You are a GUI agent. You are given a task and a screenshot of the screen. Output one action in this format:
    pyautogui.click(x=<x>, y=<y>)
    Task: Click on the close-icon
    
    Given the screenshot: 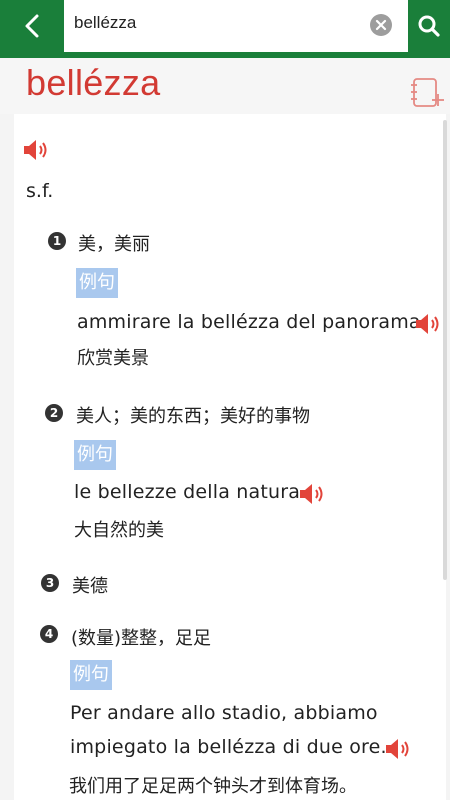 What is the action you would take?
    pyautogui.click(x=381, y=25)
    